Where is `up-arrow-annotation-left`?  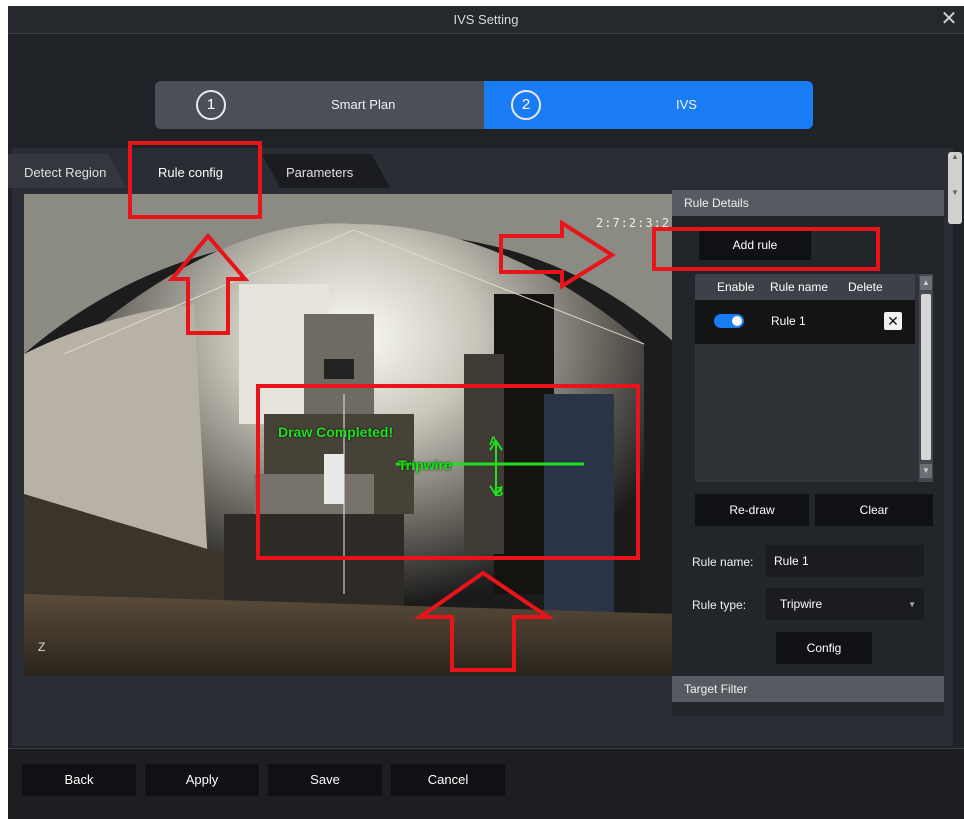
up-arrow-annotation-left is located at coordinates (208, 283).